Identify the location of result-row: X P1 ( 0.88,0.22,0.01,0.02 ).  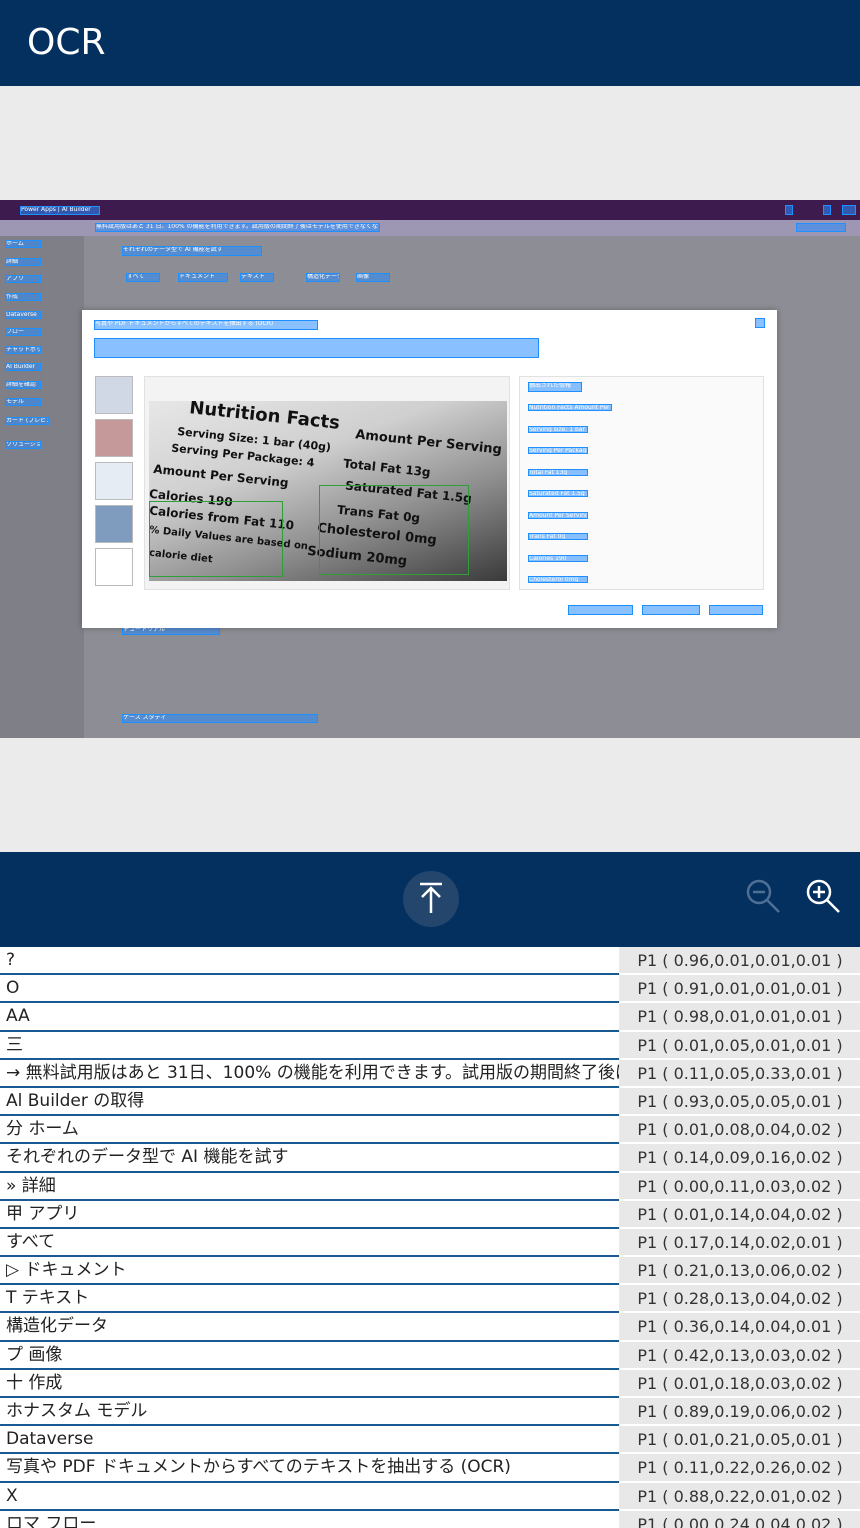
(430, 1496).